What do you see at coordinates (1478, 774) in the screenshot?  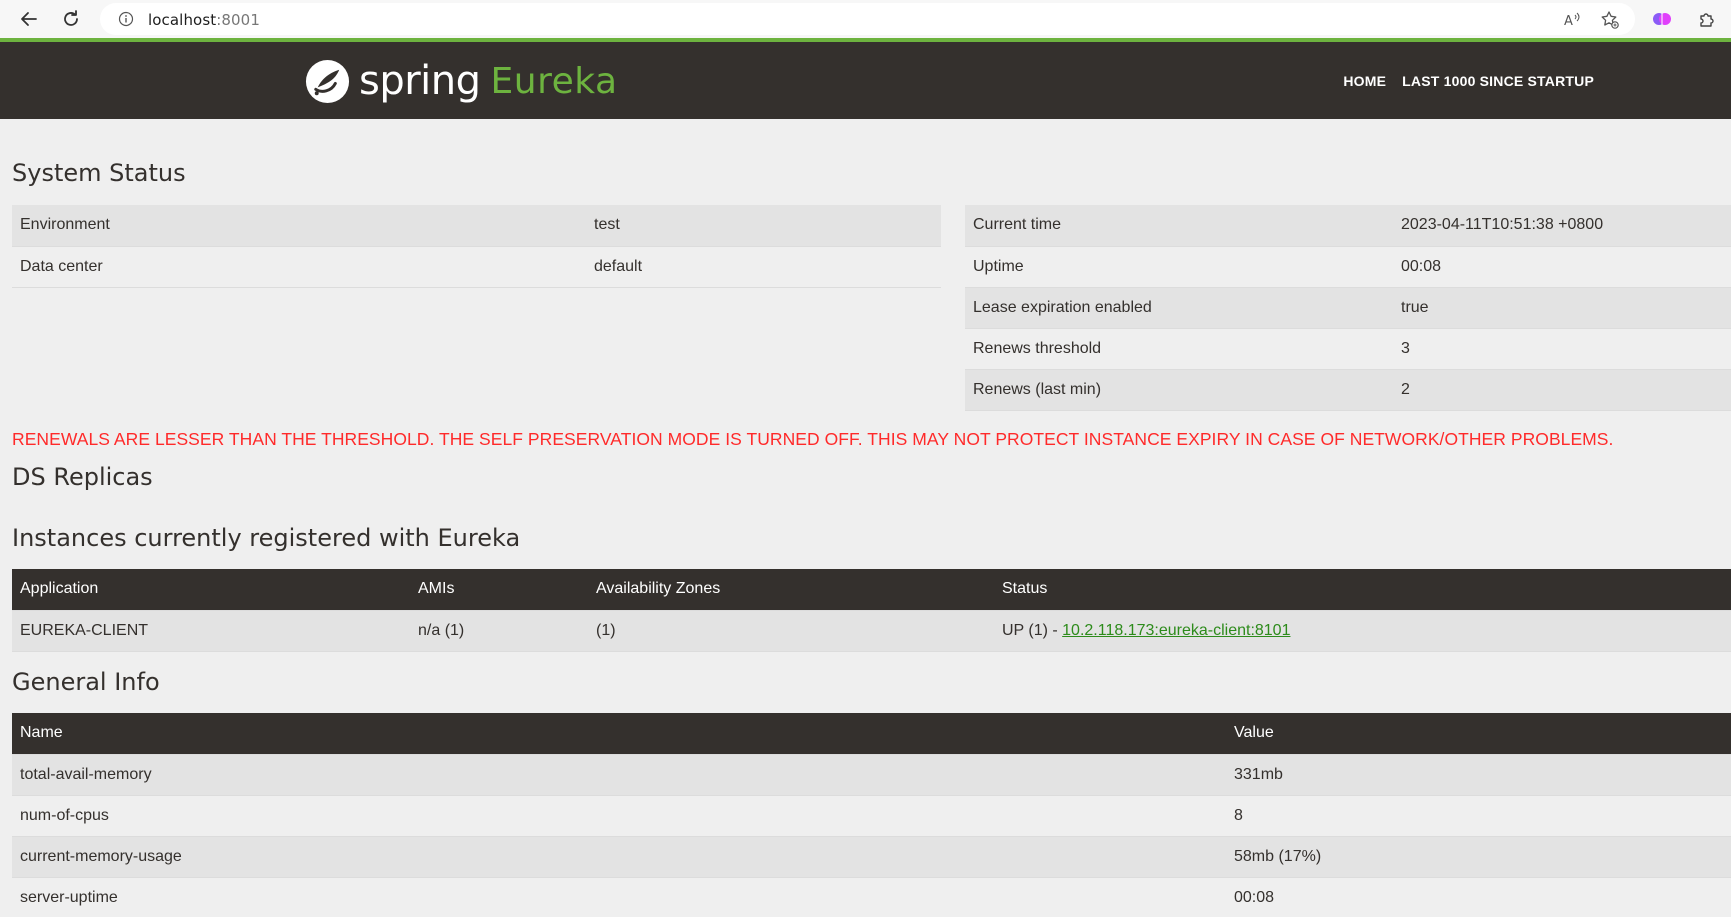 I see `info-value: 331mb` at bounding box center [1478, 774].